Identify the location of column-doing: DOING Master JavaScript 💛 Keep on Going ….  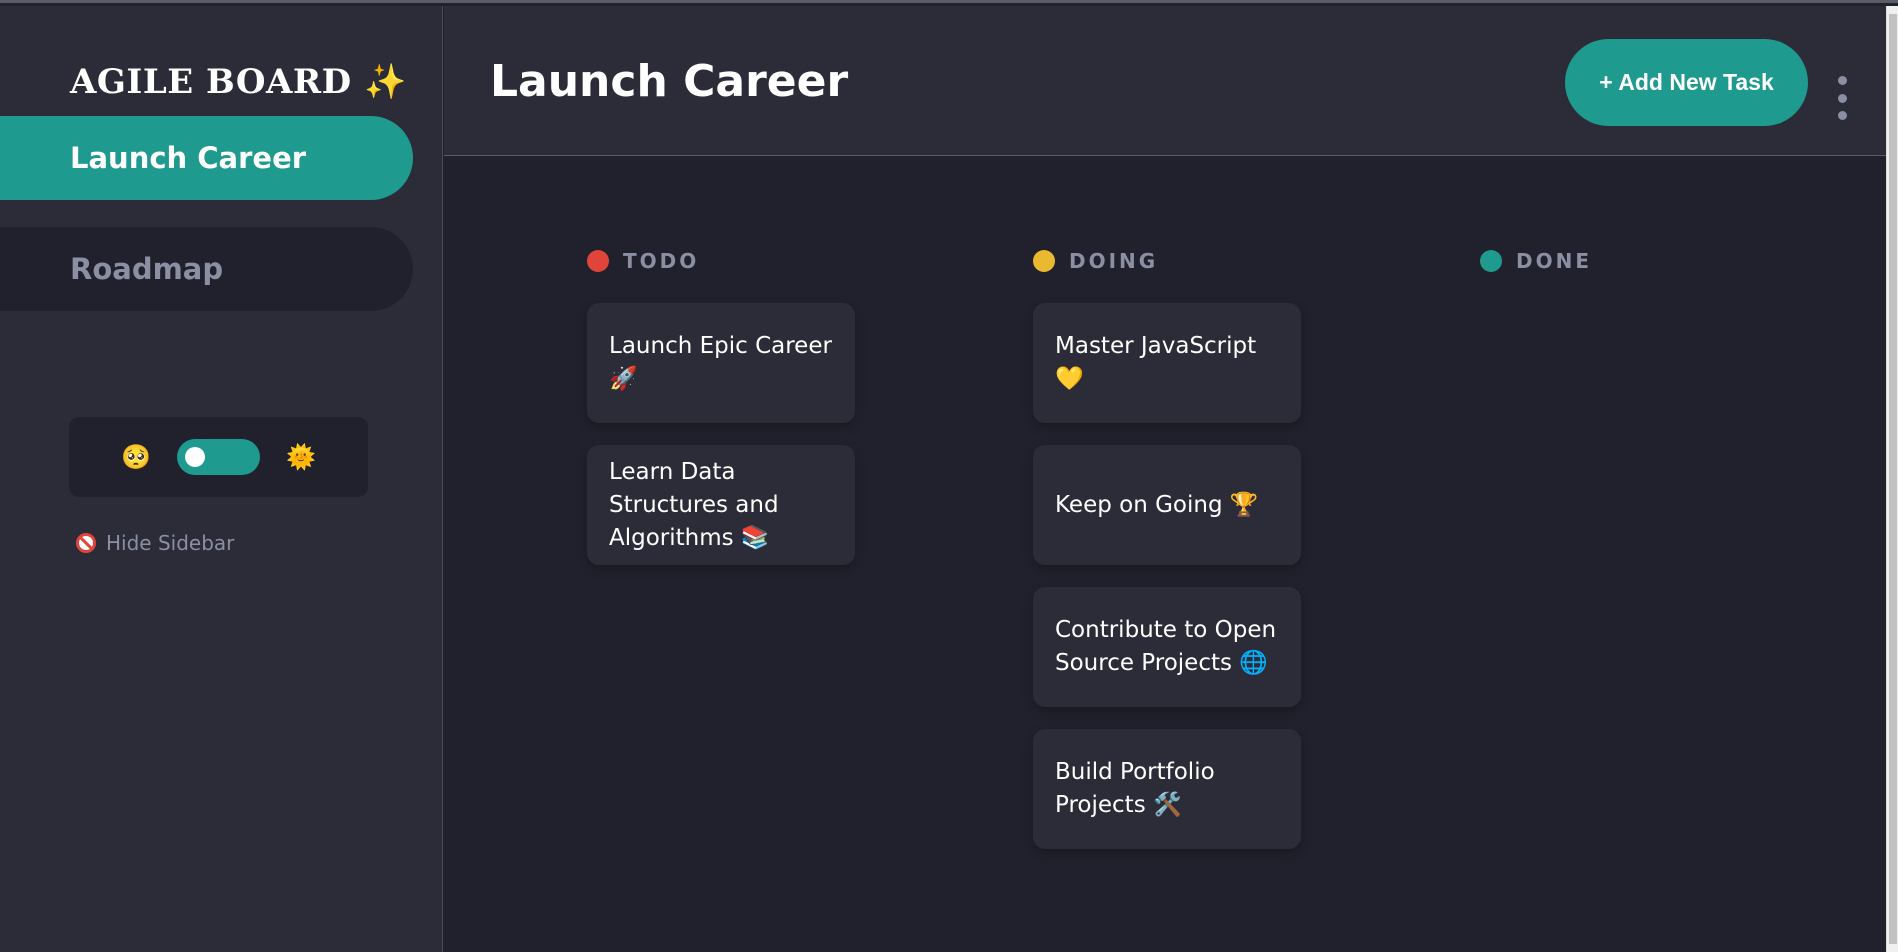
(1167, 548).